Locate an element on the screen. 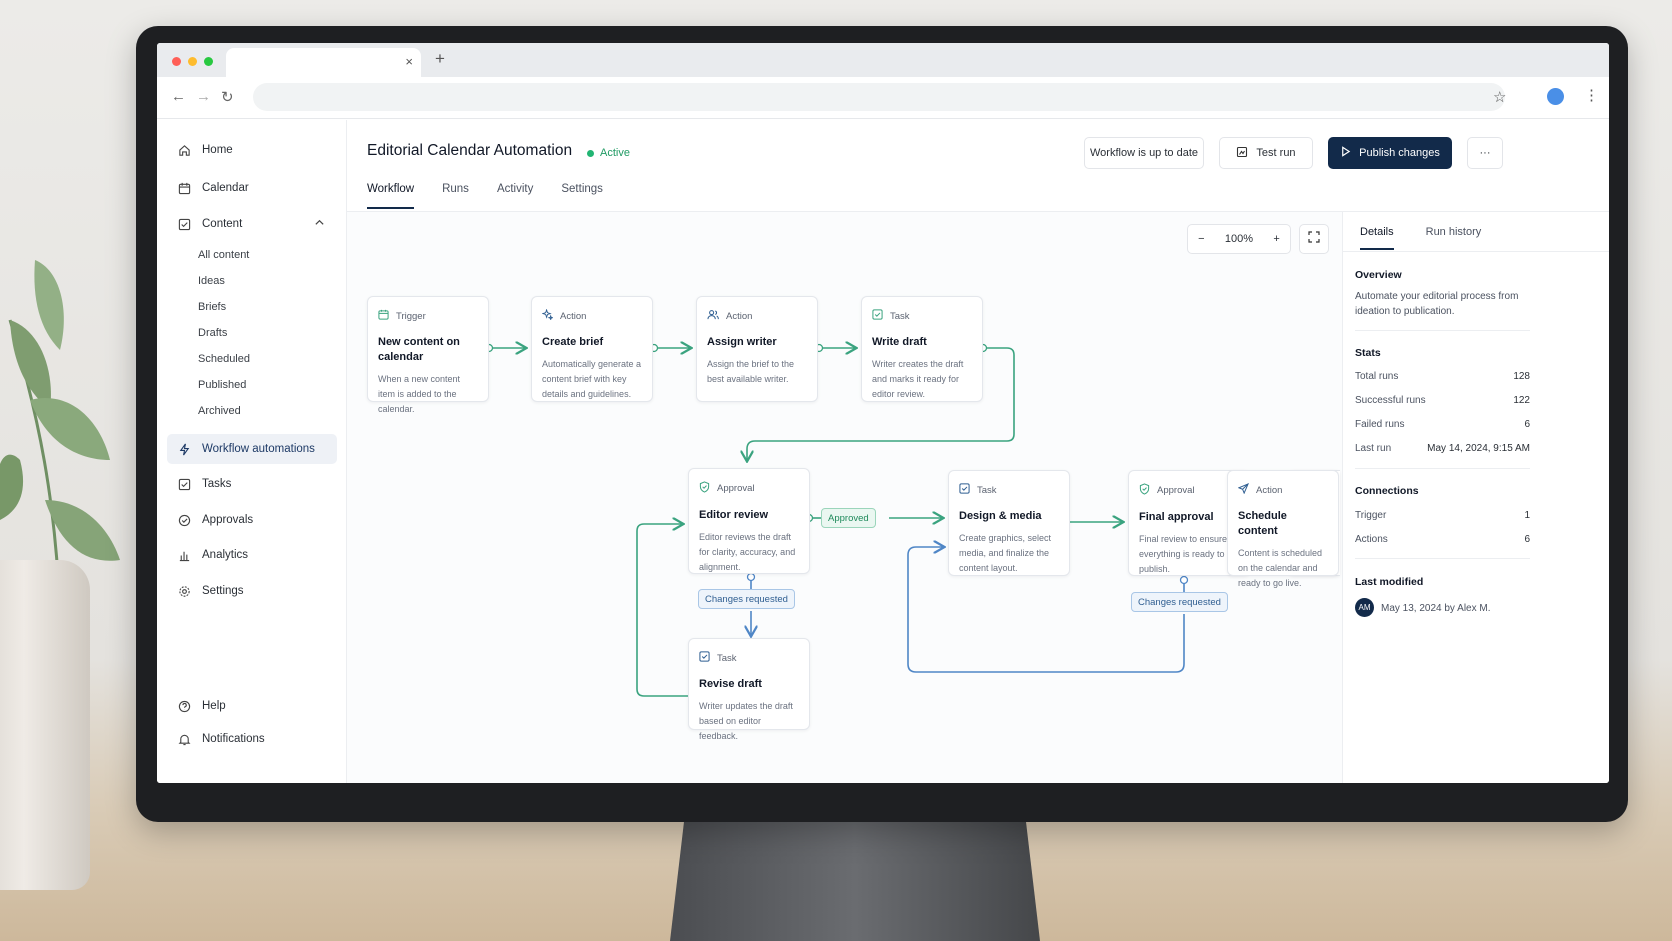 This screenshot has width=1672, height=941. last-modified-text: May 13, 2024 by Alex M. is located at coordinates (1436, 608).